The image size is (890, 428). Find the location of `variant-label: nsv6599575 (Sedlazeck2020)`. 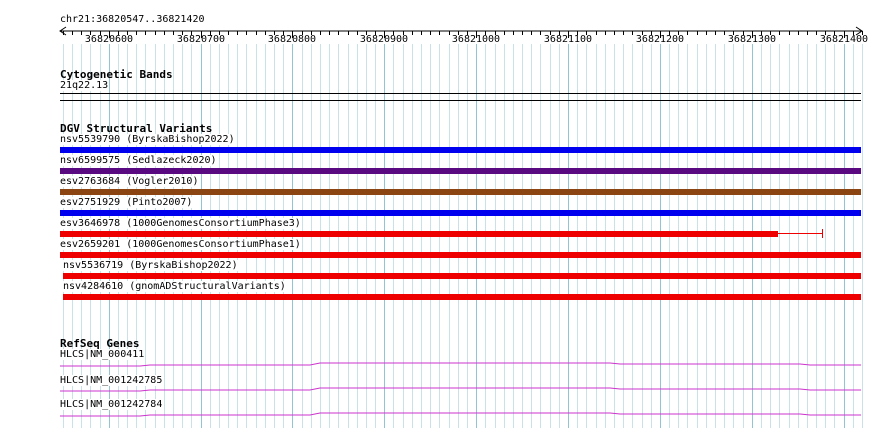

variant-label: nsv6599575 (Sedlazeck2020) is located at coordinates (138, 160).